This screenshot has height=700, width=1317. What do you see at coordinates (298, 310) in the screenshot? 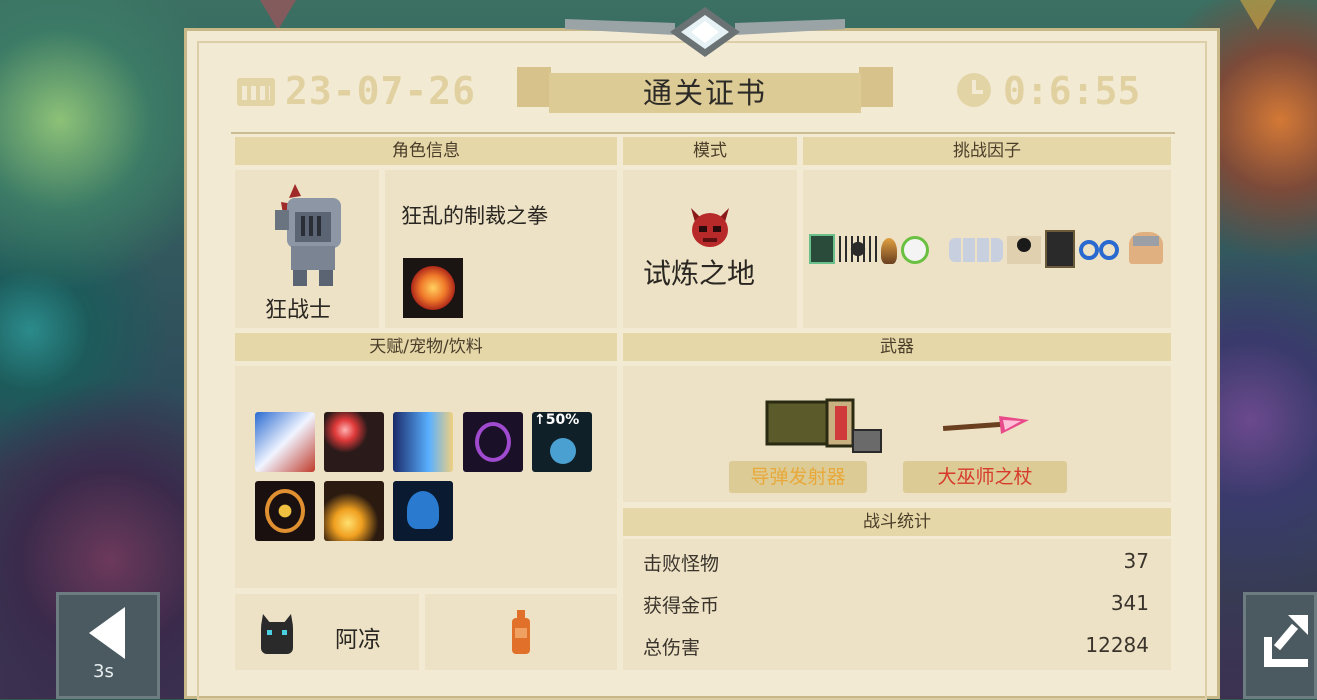
I see `character-name: 狂战士` at bounding box center [298, 310].